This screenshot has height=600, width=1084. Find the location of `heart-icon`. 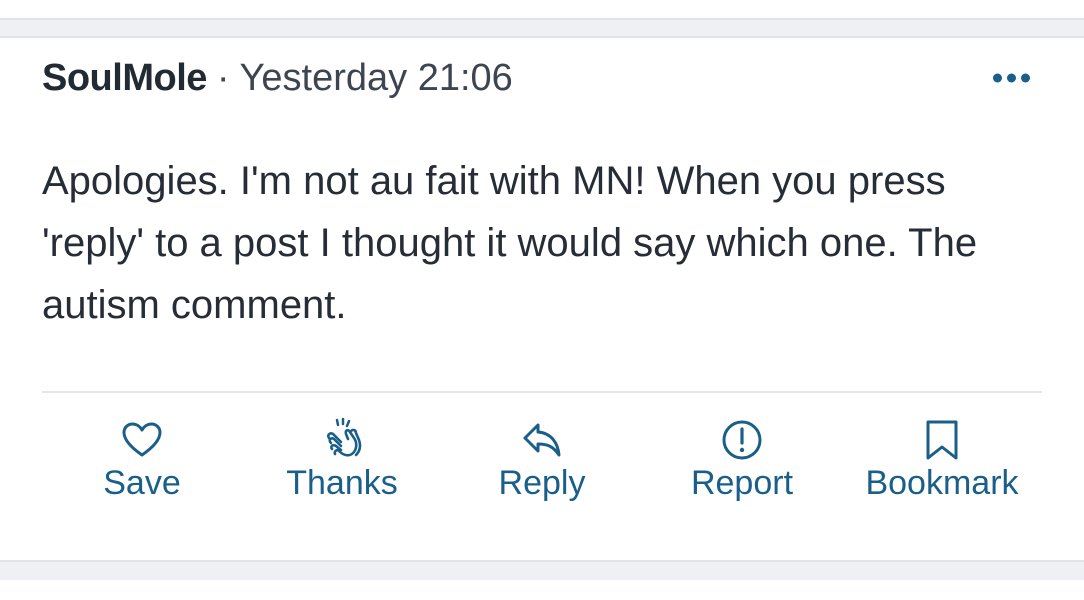

heart-icon is located at coordinates (142, 440).